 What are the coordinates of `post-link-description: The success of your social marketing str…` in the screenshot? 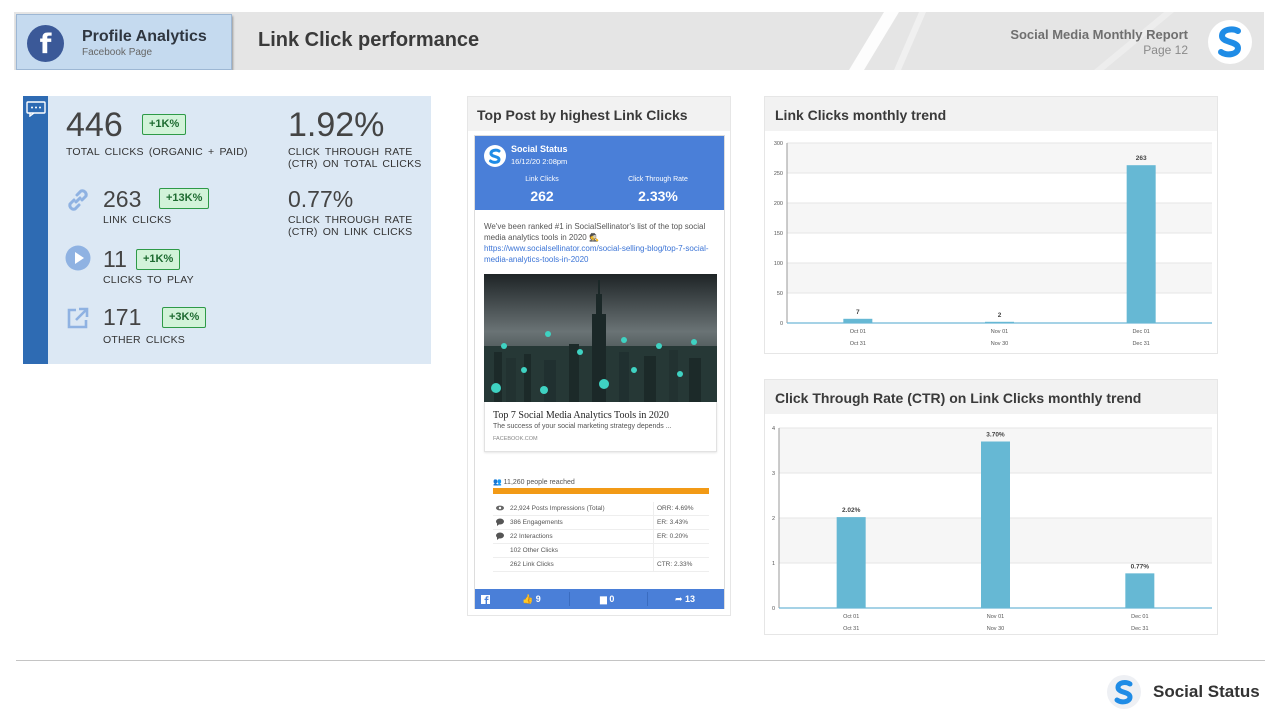 It's located at (582, 426).